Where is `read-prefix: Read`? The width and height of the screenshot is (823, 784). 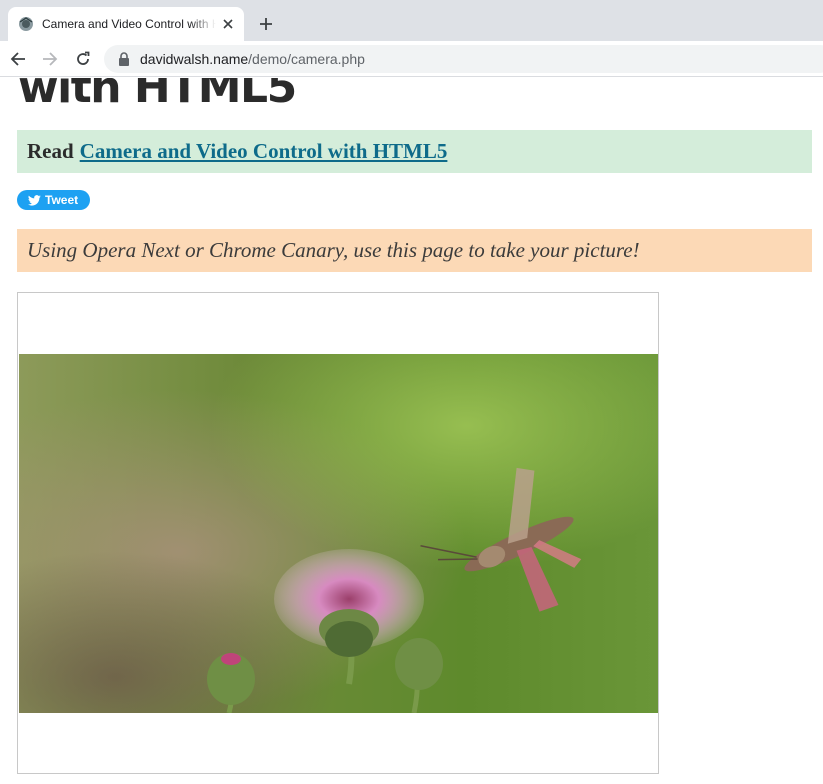
read-prefix: Read is located at coordinates (50, 151).